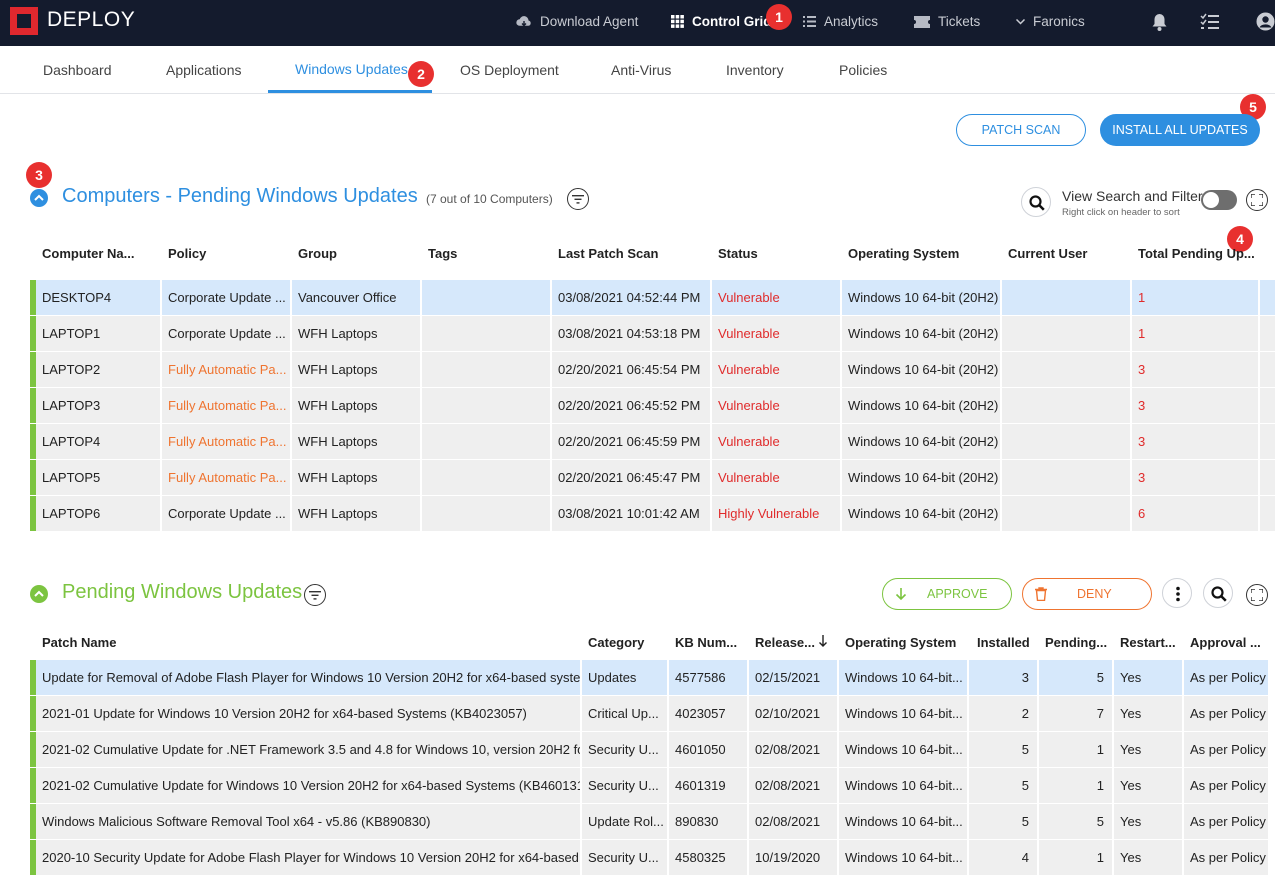 The height and width of the screenshot is (891, 1275). I want to click on tab-windows-updates: Windows Updates, so click(351, 69).